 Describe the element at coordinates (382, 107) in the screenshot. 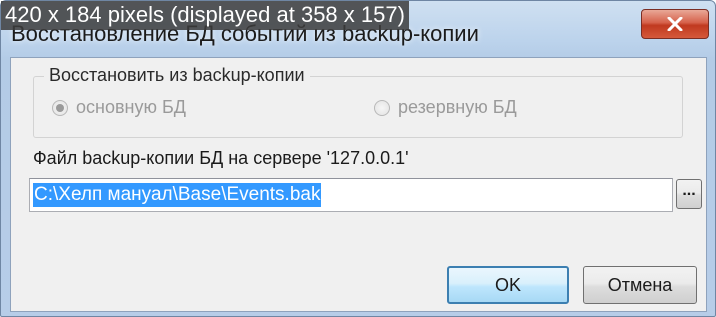

I see `radio-backup-db-indicator` at that location.